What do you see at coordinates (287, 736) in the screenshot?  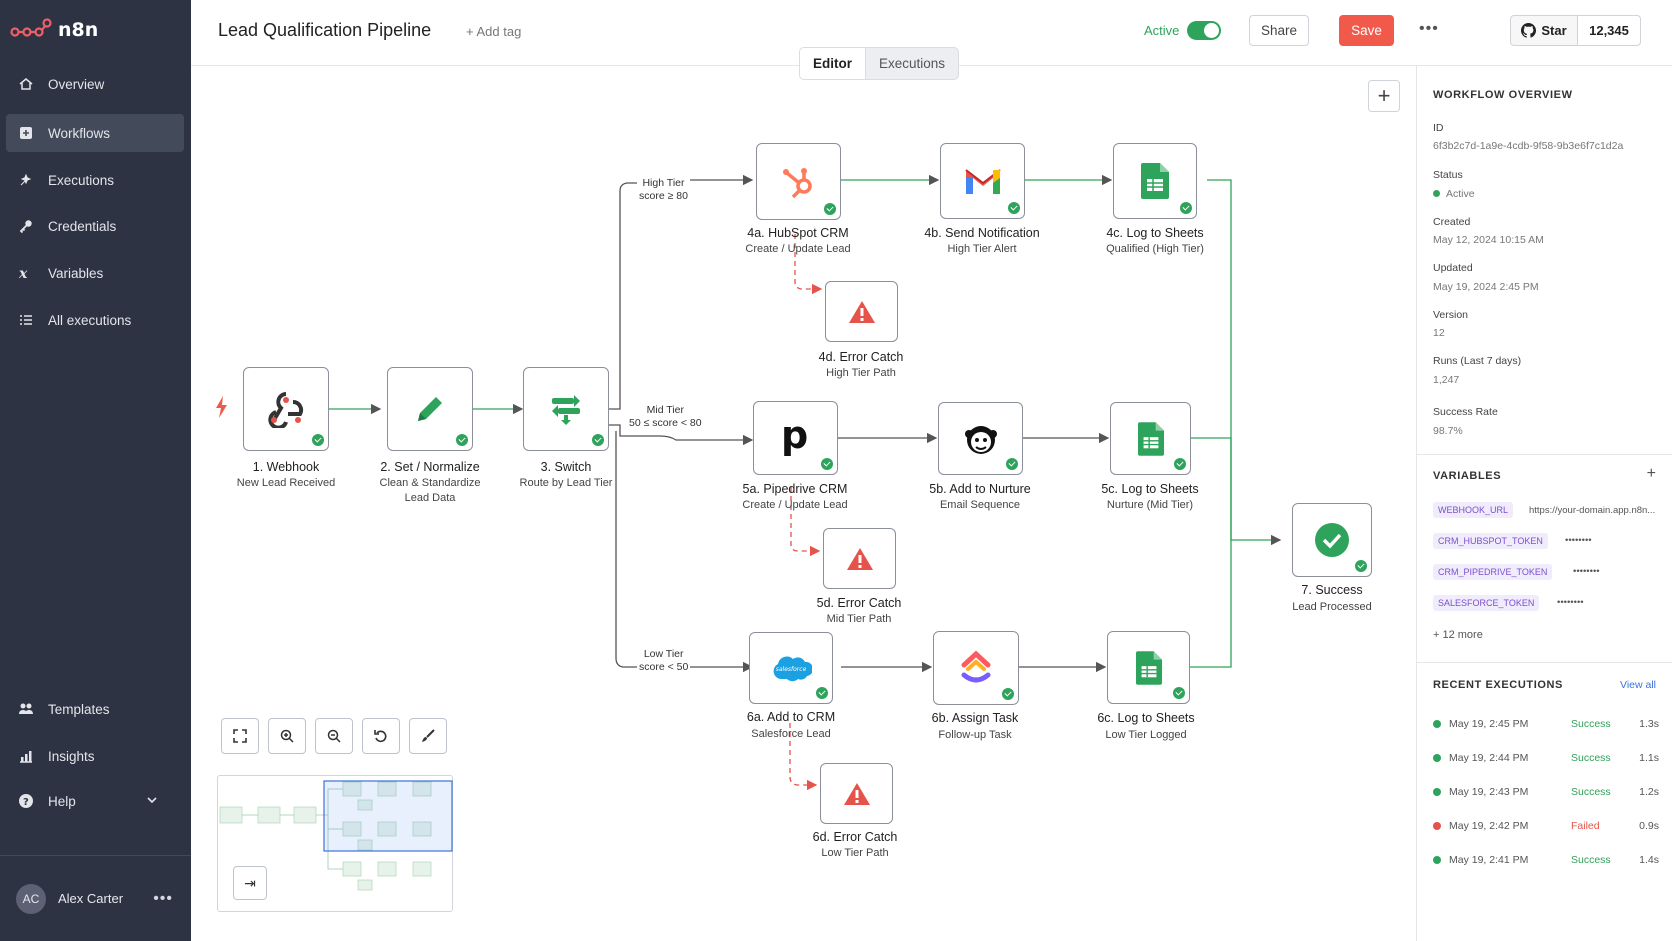 I see `zoom-in-button` at bounding box center [287, 736].